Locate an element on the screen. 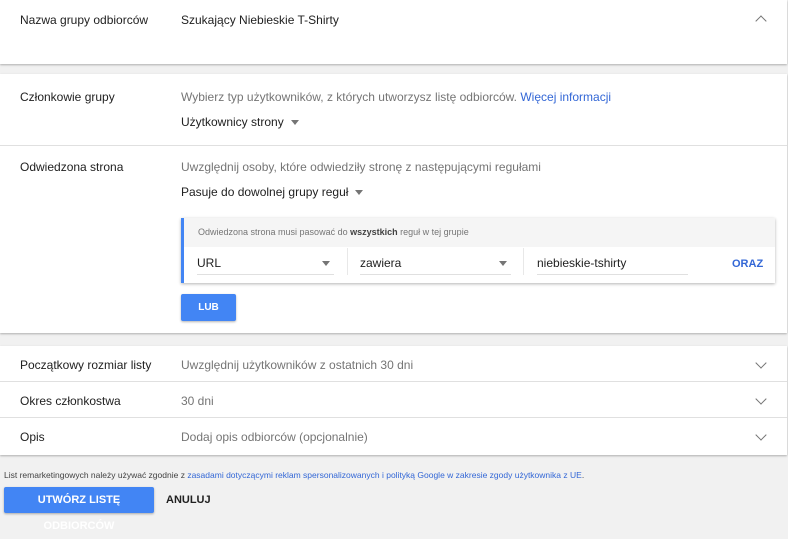 The height and width of the screenshot is (539, 788). rule-operator-value: zawiera is located at coordinates (381, 263).